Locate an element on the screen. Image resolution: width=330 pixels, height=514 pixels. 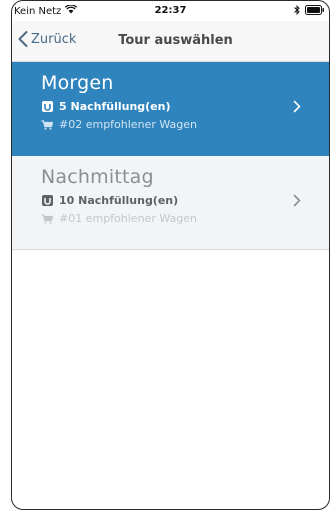
recommended-cart: #01 empfohlener Wagen is located at coordinates (128, 218).